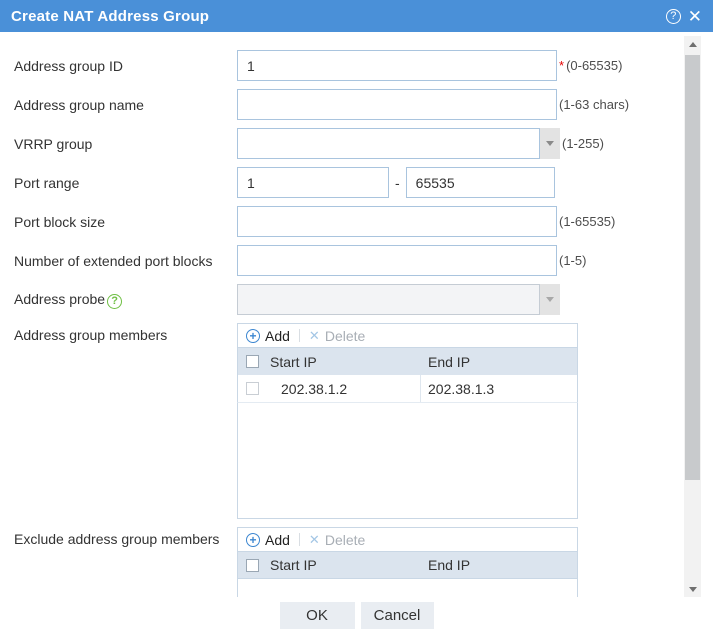 This screenshot has width=713, height=634. I want to click on extended-port-blocks-label: Number of extended port blocks, so click(113, 260).